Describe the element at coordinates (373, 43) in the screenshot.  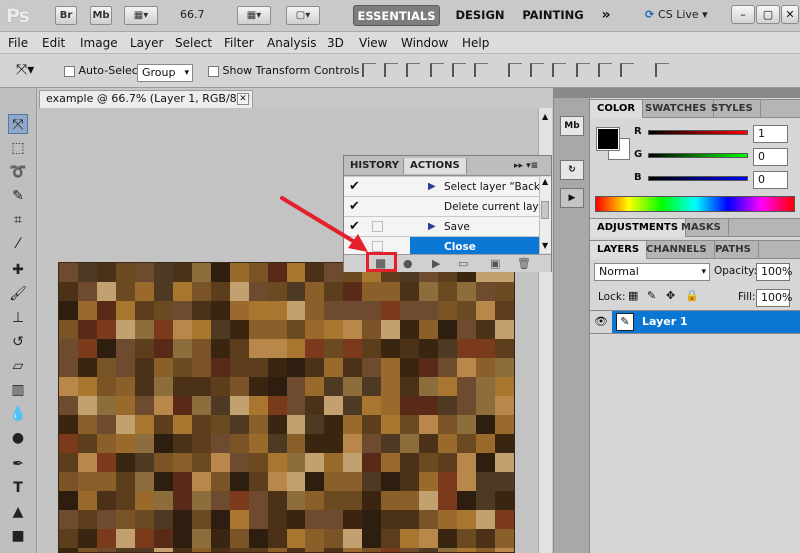
I see `menu-view: View` at that location.